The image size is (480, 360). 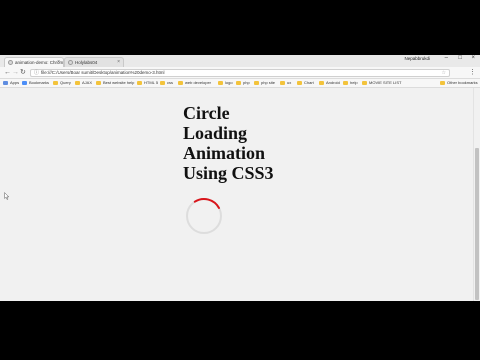 What do you see at coordinates (444, 73) in the screenshot?
I see `bookmark-star-icon: ☆` at bounding box center [444, 73].